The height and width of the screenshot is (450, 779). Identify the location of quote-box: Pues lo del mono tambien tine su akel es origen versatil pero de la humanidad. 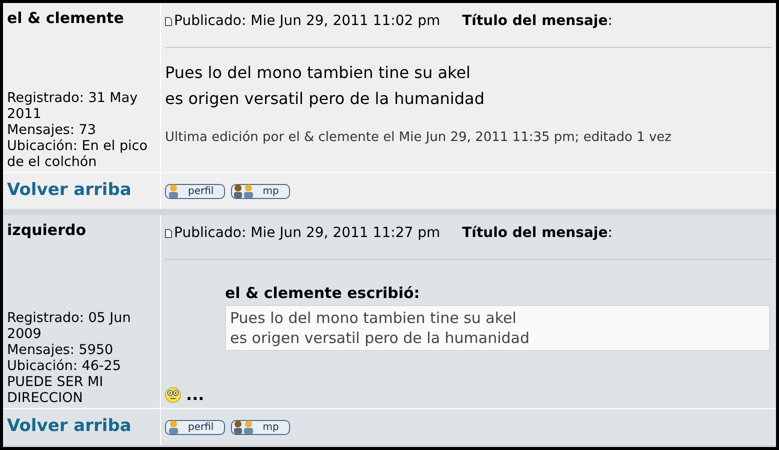
(497, 327).